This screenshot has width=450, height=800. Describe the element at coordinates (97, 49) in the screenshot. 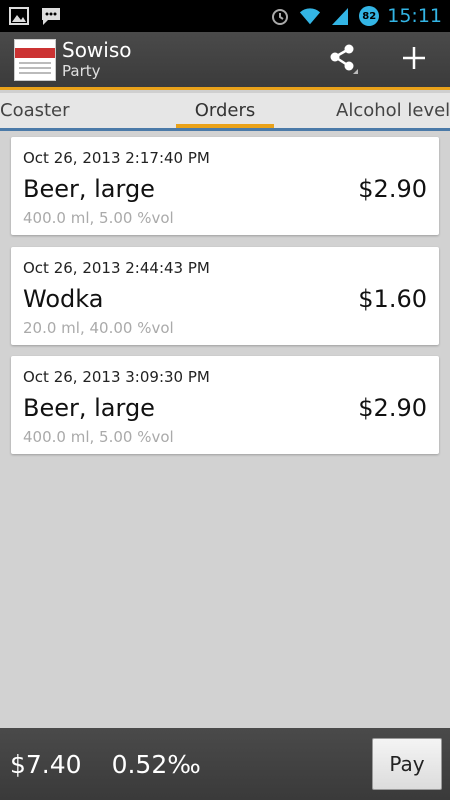

I see `app-title: Sowiso` at that location.